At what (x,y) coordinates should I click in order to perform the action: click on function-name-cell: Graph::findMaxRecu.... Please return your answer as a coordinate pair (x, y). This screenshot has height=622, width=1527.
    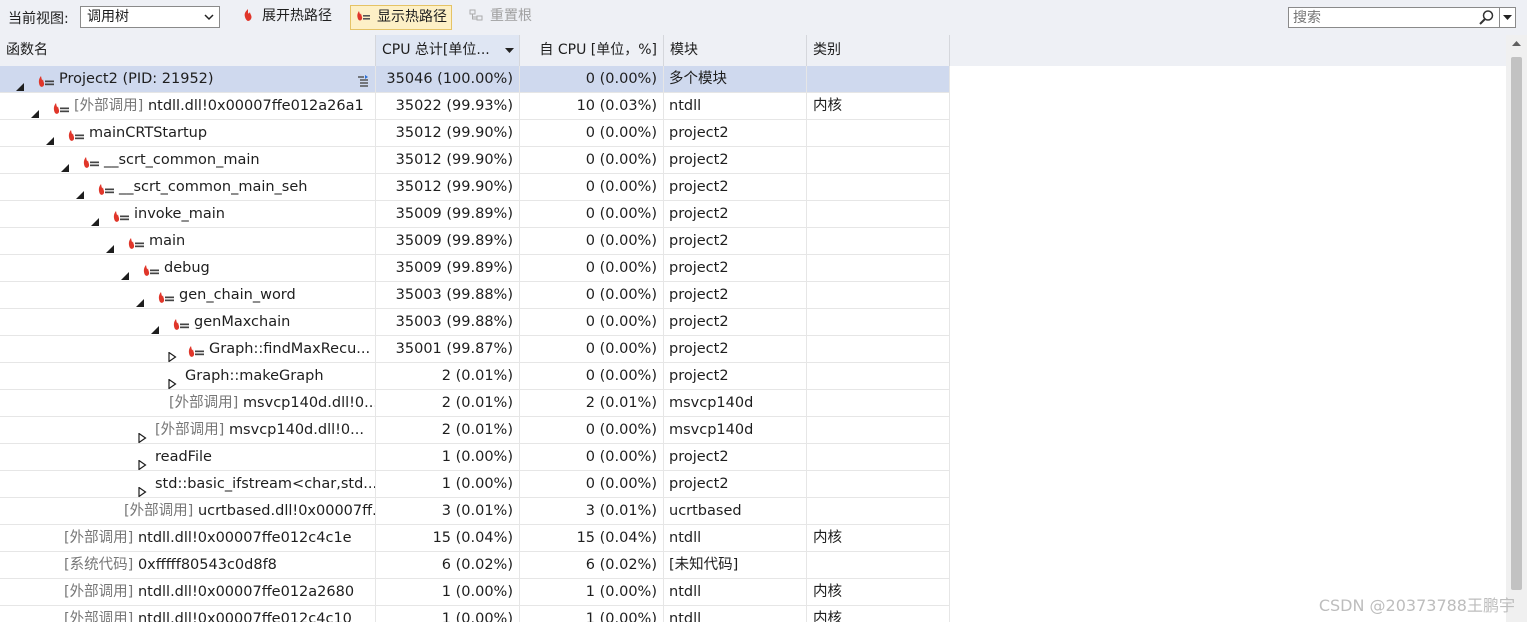
    Looking at the image, I should click on (188, 349).